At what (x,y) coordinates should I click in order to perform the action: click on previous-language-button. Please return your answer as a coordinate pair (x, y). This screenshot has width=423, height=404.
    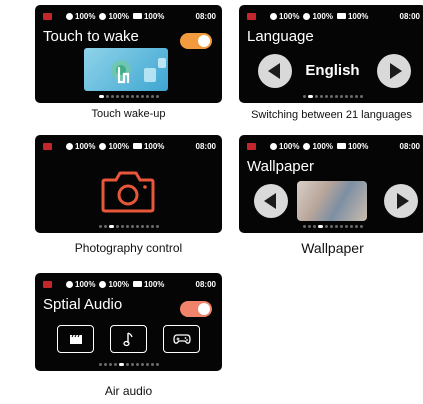
    Looking at the image, I should click on (275, 71).